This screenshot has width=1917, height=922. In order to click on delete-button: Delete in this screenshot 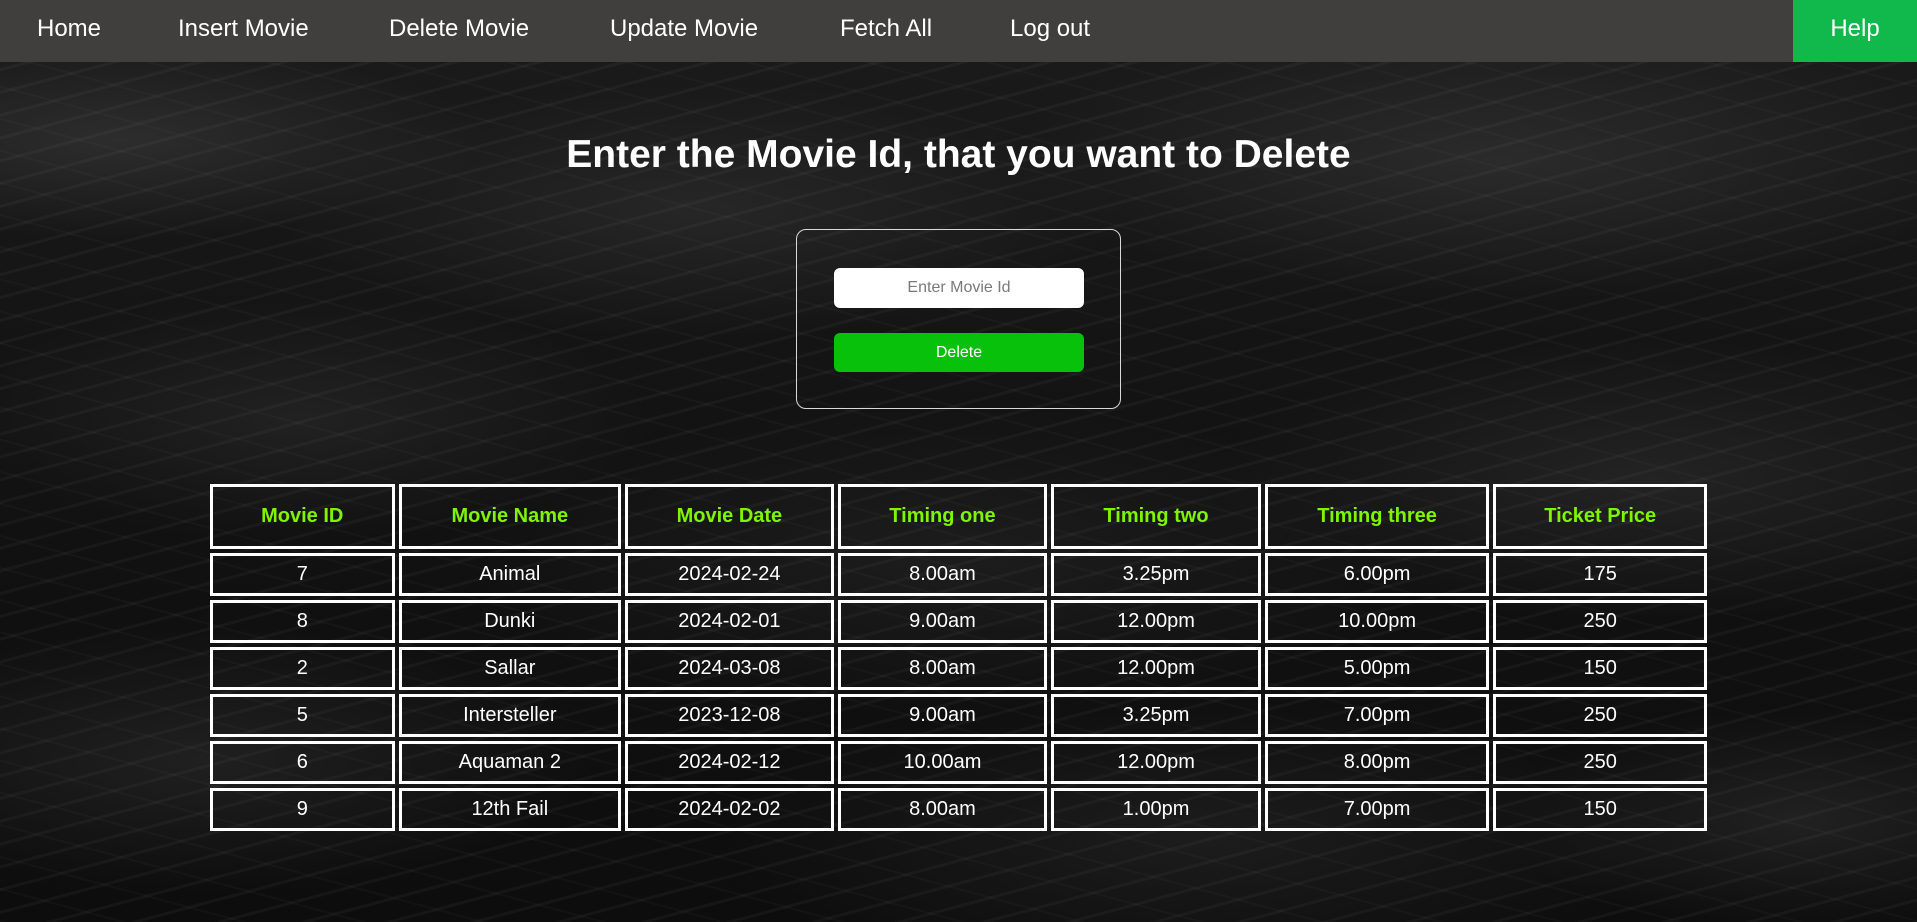, I will do `click(959, 352)`.